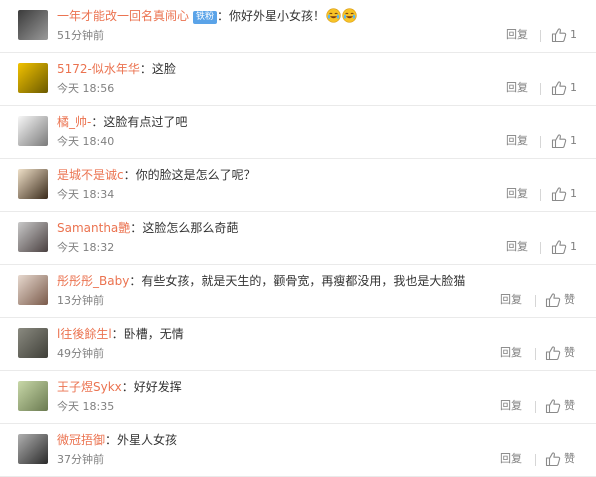  What do you see at coordinates (298, 185) in the screenshot?
I see `comment-item: 是城不是诚c：你的脸这是怎么了呢？ 今天 18:34 回复 1` at bounding box center [298, 185].